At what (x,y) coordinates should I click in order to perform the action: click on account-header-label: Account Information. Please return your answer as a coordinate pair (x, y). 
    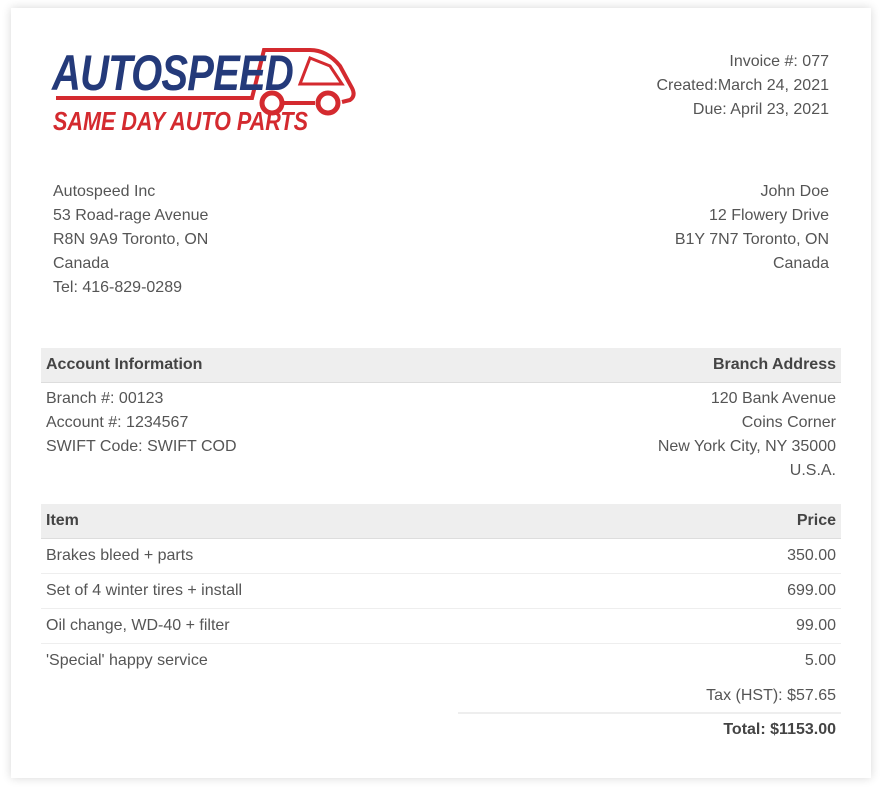
    Looking at the image, I should click on (124, 364).